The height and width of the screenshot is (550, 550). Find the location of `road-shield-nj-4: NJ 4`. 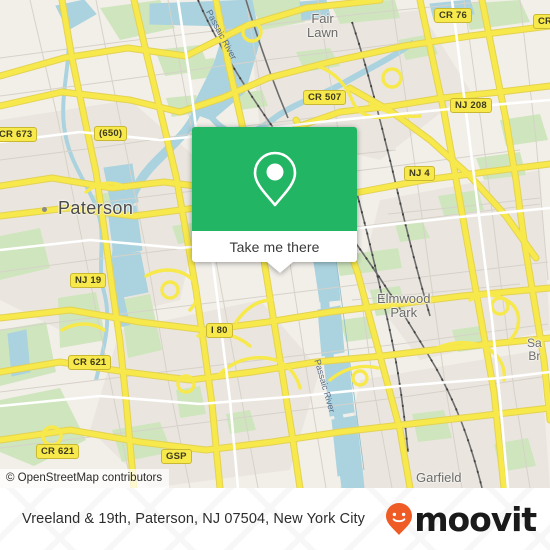

road-shield-nj-4: NJ 4 is located at coordinates (419, 173).